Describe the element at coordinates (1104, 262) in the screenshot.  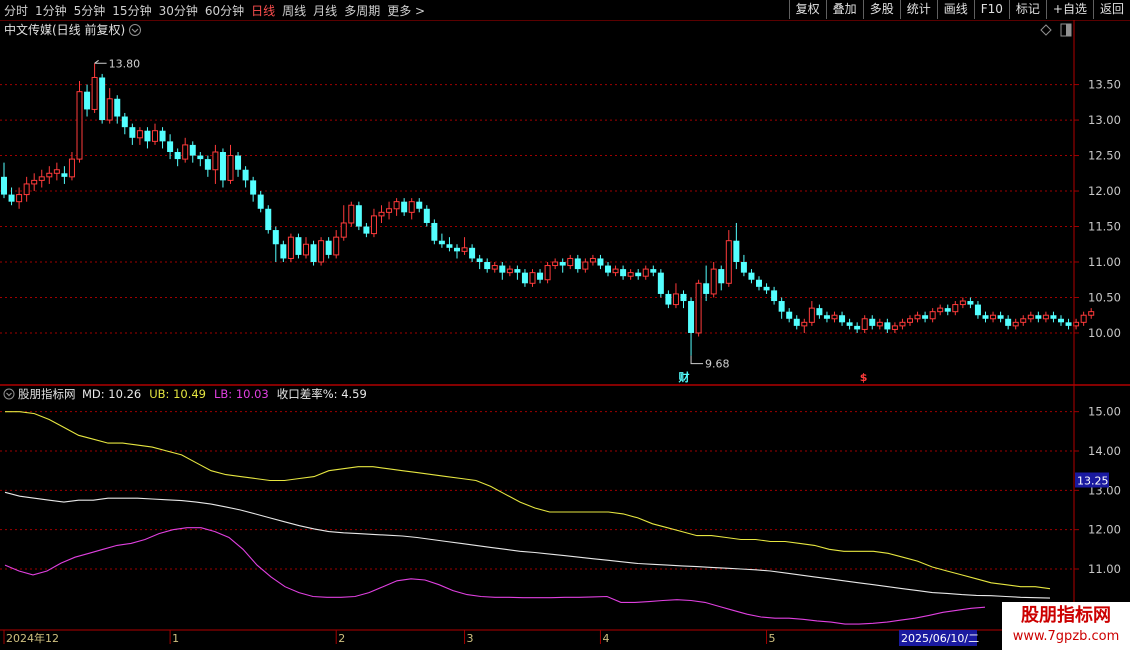
I see `y-tick-label: 11.00` at that location.